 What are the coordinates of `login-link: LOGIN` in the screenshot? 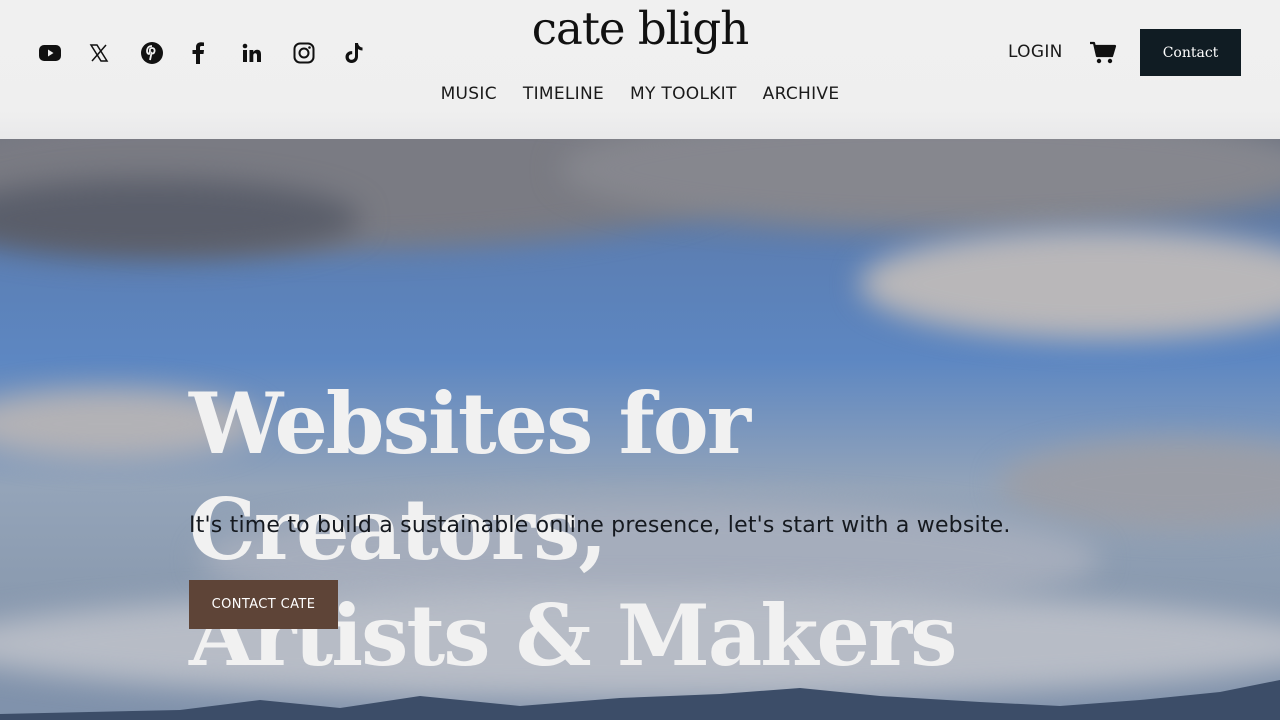 It's located at (1035, 52).